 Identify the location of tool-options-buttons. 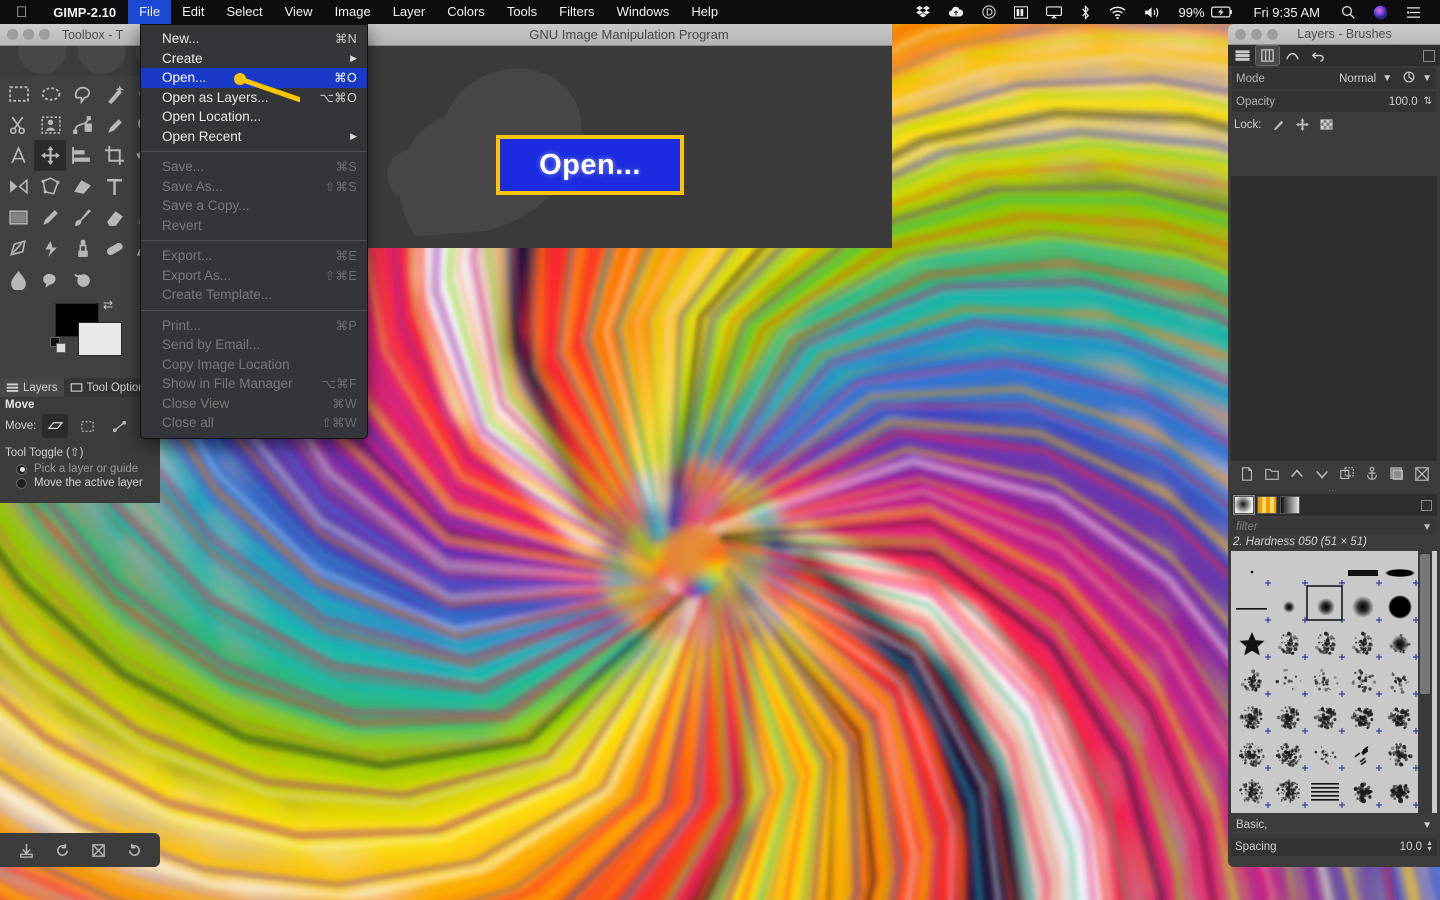
(80, 850).